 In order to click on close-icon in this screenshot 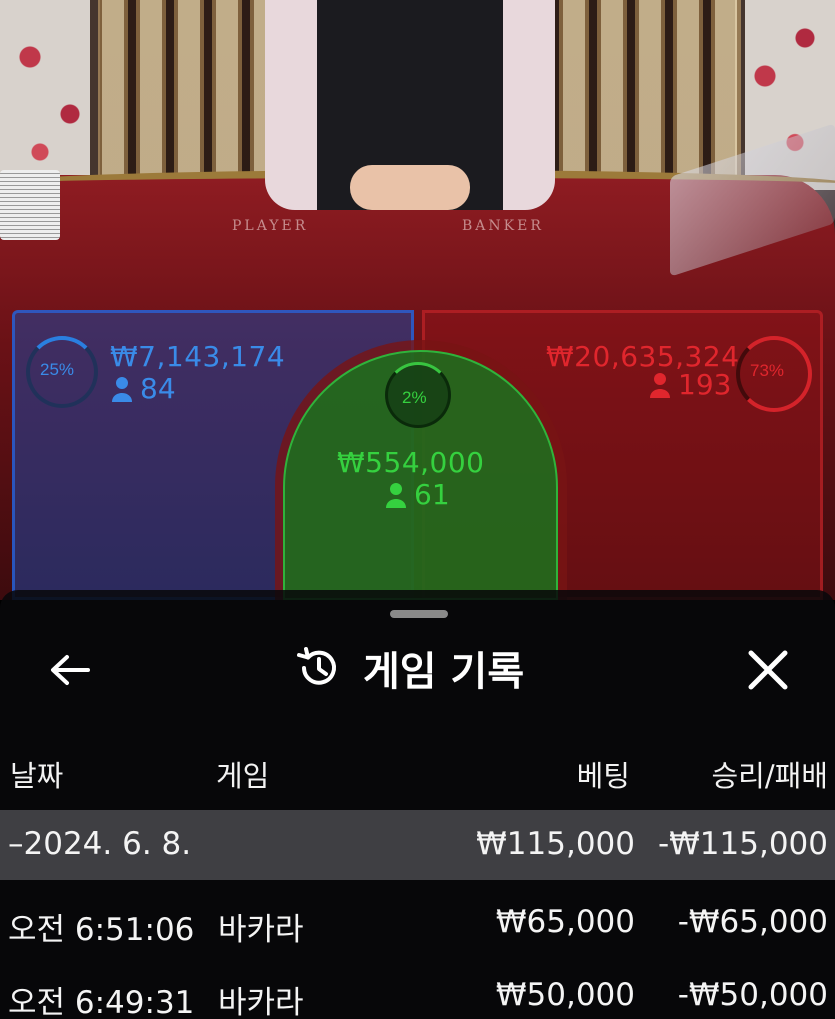, I will do `click(768, 670)`.